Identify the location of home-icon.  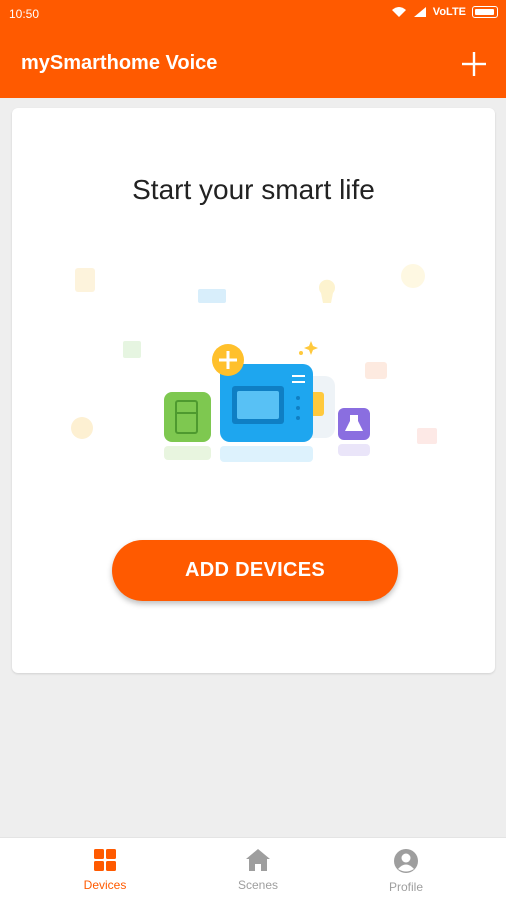
(258, 860).